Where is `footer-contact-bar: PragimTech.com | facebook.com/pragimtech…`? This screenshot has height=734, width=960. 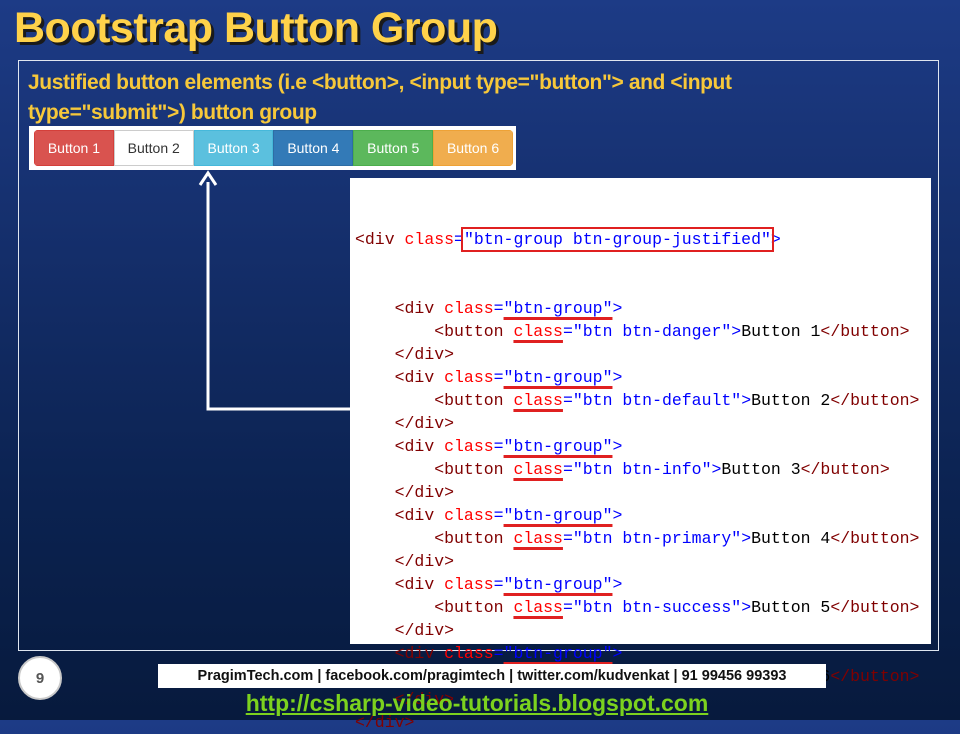
footer-contact-bar: PragimTech.com | facebook.com/pragimtech… is located at coordinates (492, 676).